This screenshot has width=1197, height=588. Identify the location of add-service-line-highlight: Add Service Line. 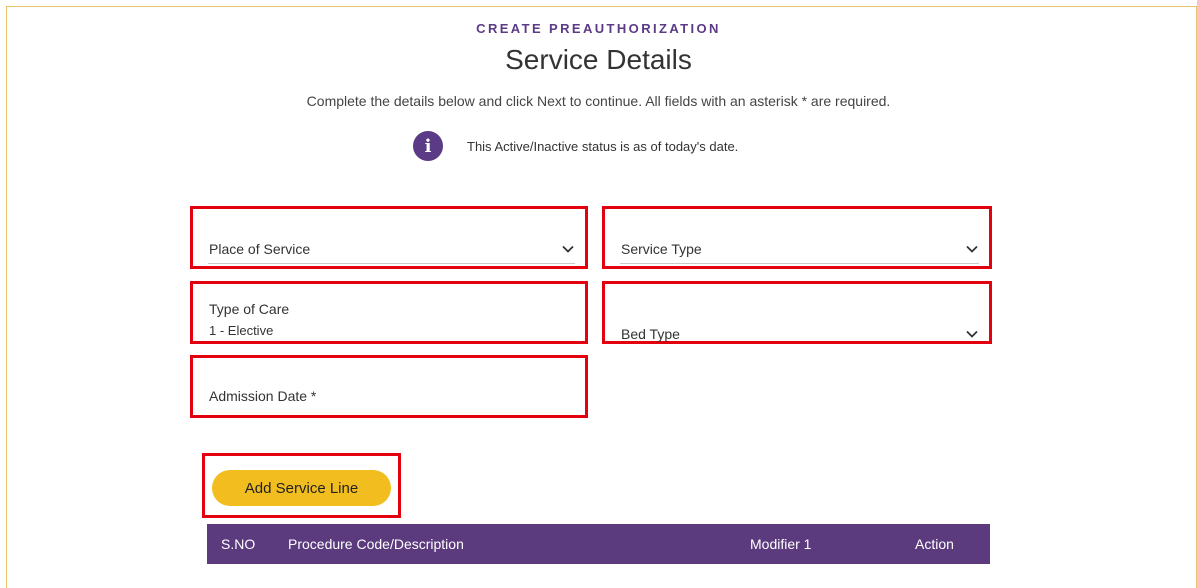
(301, 485).